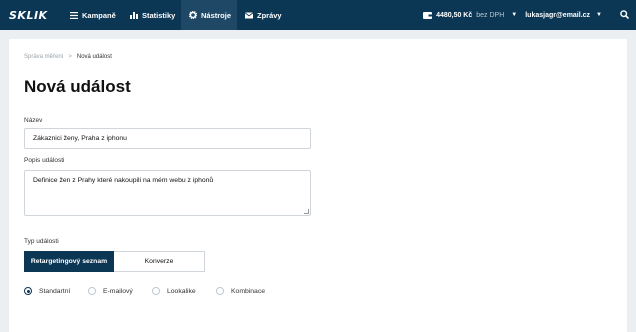 Image resolution: width=636 pixels, height=332 pixels. I want to click on nav-item-label: Statistiky, so click(159, 15).